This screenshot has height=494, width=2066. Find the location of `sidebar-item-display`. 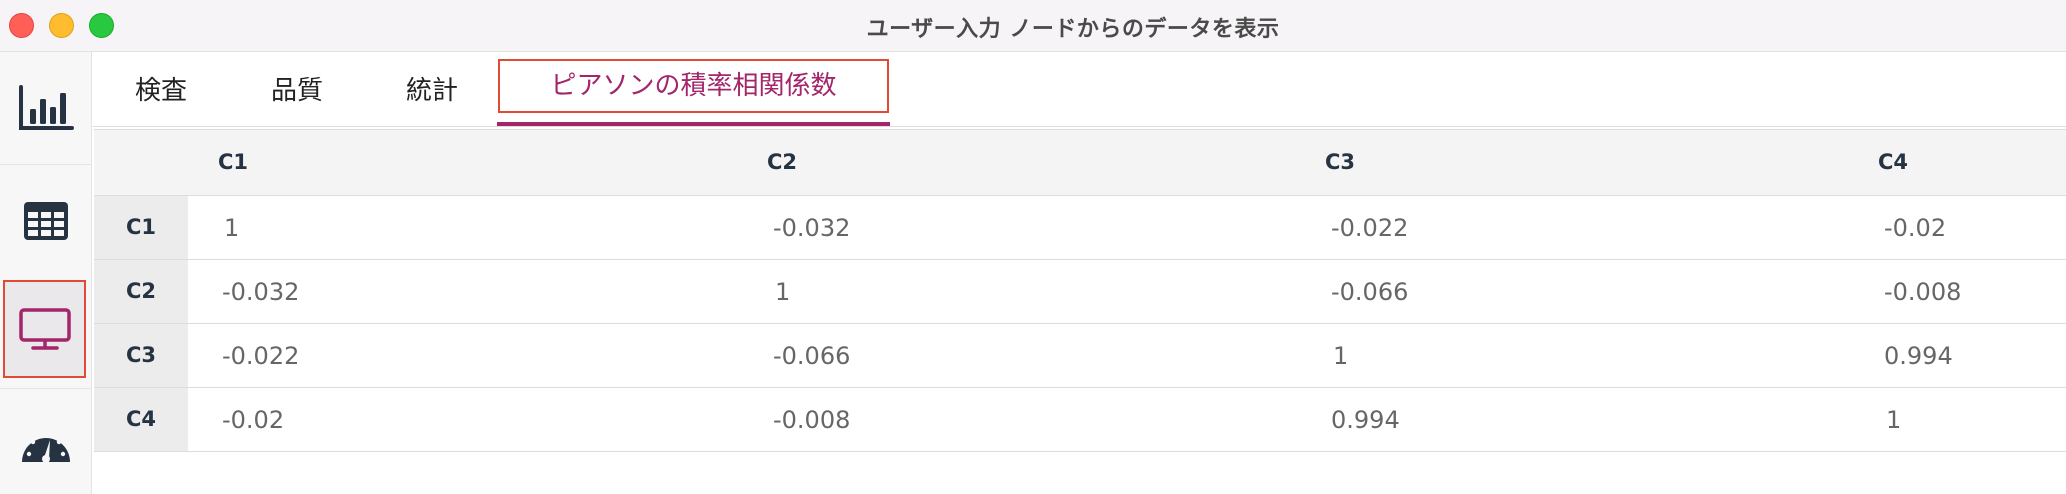

sidebar-item-display is located at coordinates (44, 329).